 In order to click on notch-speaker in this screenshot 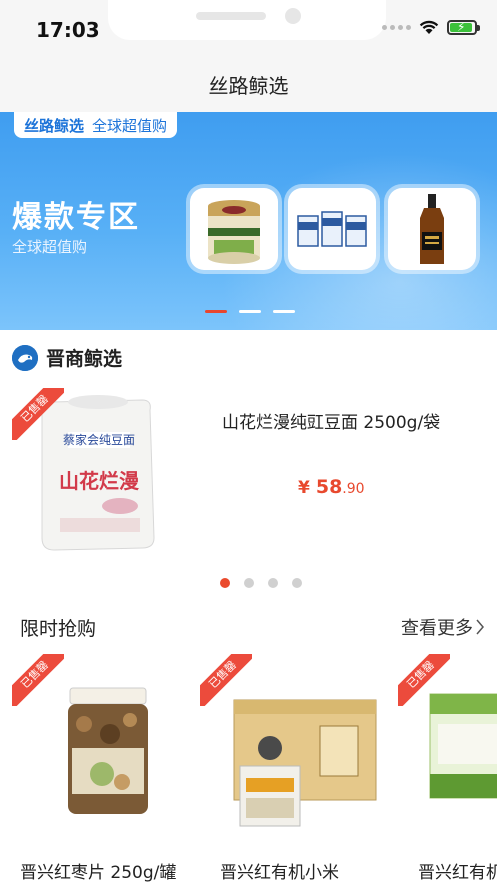, I will do `click(231, 16)`.